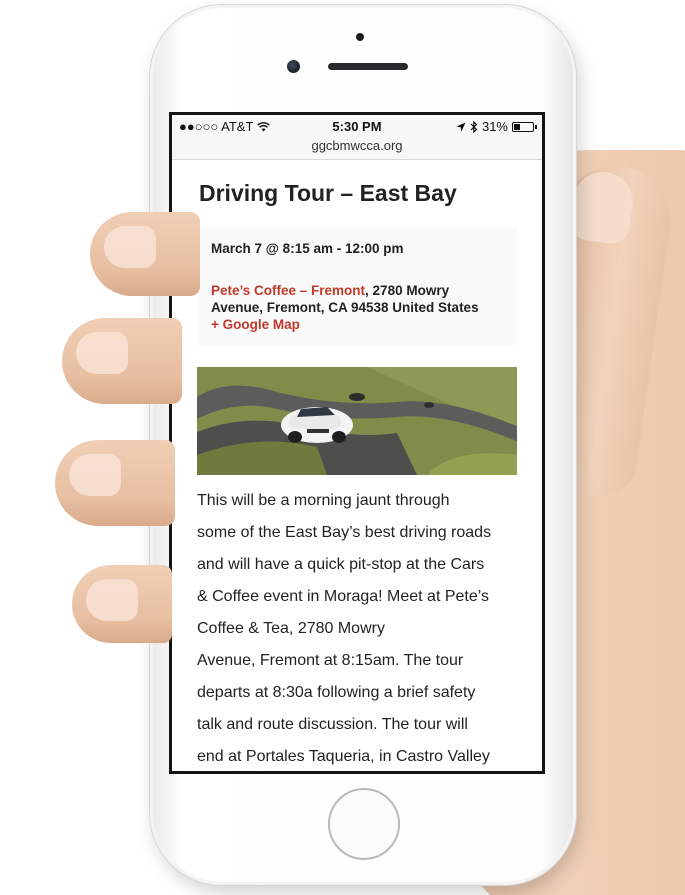 The height and width of the screenshot is (895, 685). What do you see at coordinates (357, 126) in the screenshot?
I see `status-bar: ●●○○○ AT&T 5:30 PM 31%` at bounding box center [357, 126].